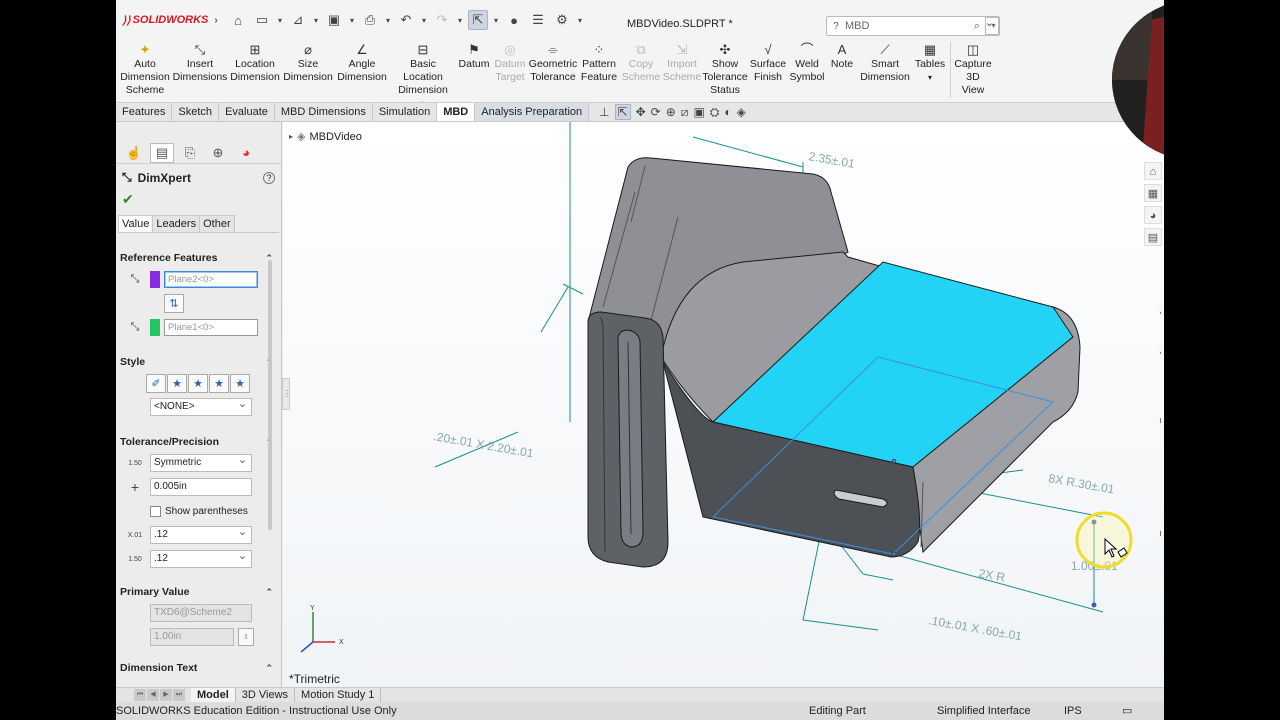  I want to click on capture-3d-view-button: ◫ Capture 3D View, so click(973, 68).